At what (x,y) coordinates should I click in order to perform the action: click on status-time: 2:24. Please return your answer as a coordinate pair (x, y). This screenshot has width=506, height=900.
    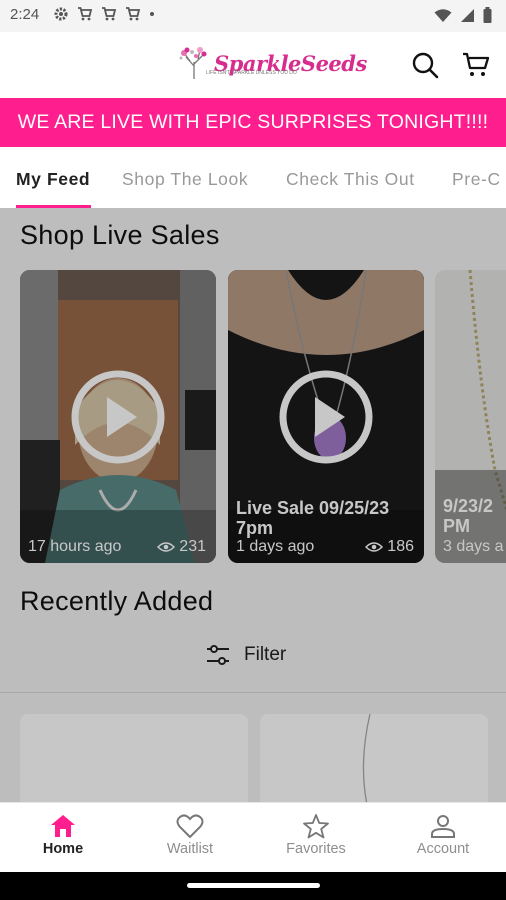
    Looking at the image, I should click on (25, 14).